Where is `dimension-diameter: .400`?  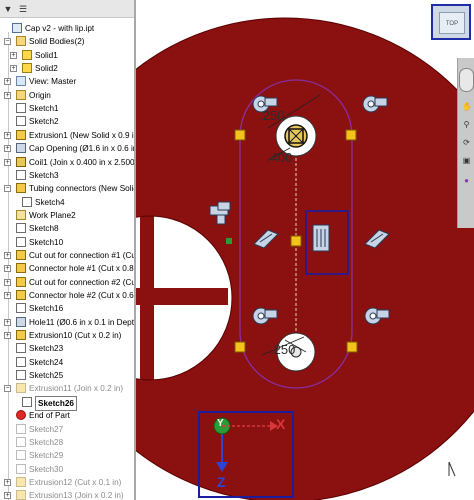
dimension-diameter: .400 is located at coordinates (279, 157).